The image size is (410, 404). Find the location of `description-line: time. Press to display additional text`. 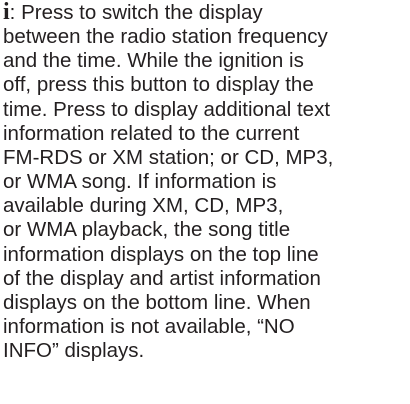

description-line: time. Press to display additional text is located at coordinates (167, 109).